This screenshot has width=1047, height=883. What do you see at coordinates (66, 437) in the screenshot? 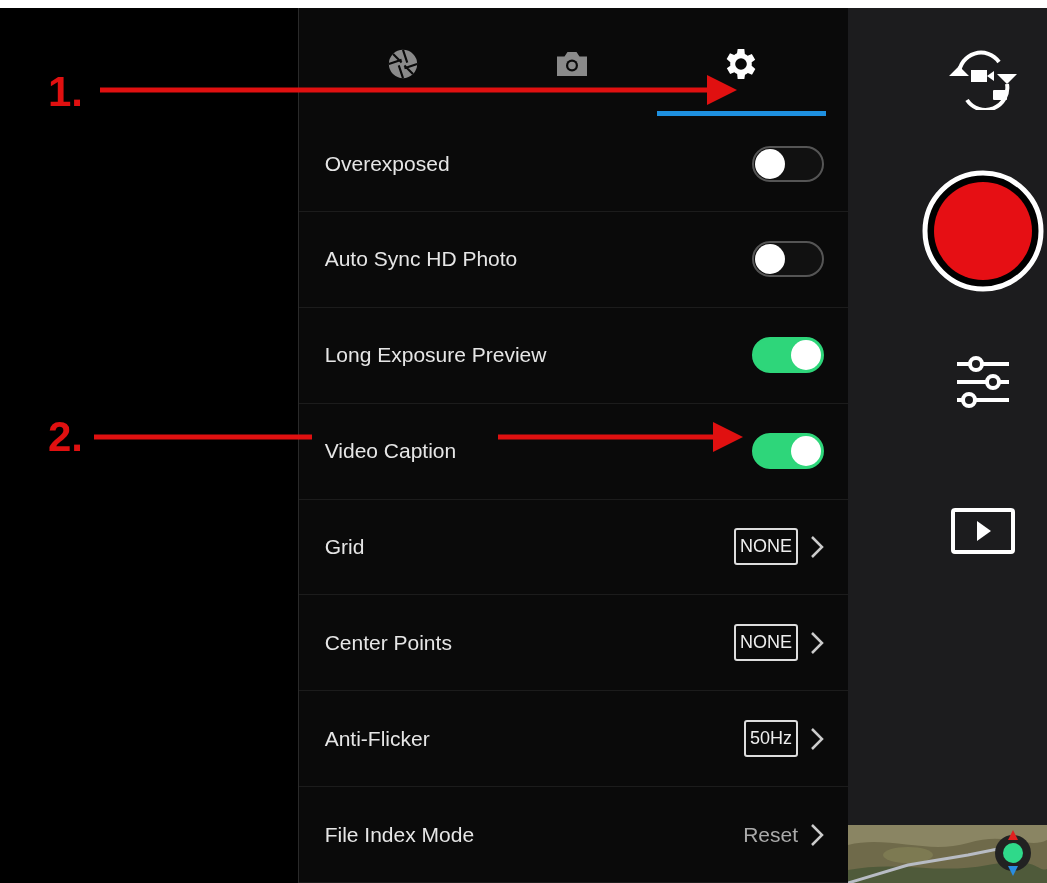
I see `step-number: 2.` at bounding box center [66, 437].